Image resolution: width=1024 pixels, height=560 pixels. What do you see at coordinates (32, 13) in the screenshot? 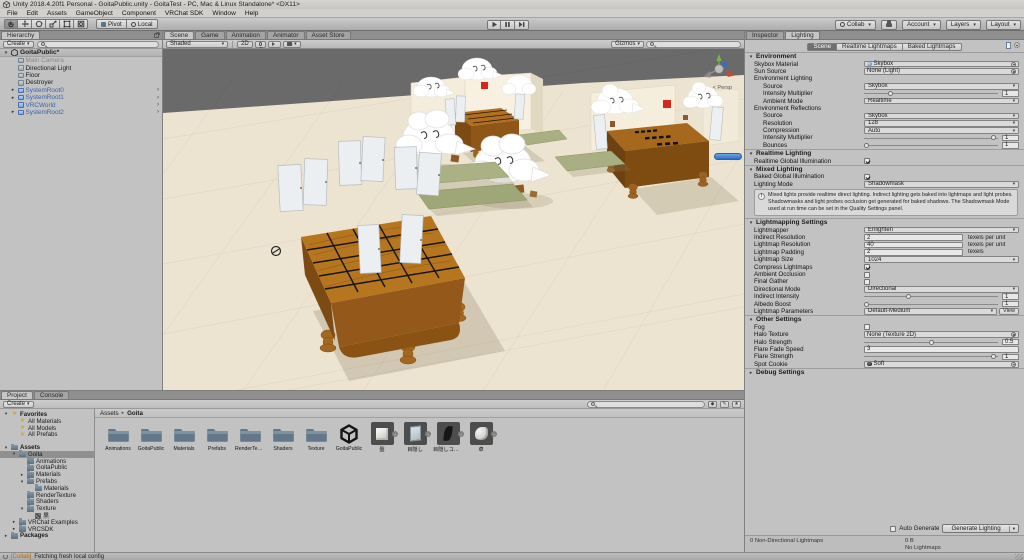
I see `menu-edit: Edit` at bounding box center [32, 13].